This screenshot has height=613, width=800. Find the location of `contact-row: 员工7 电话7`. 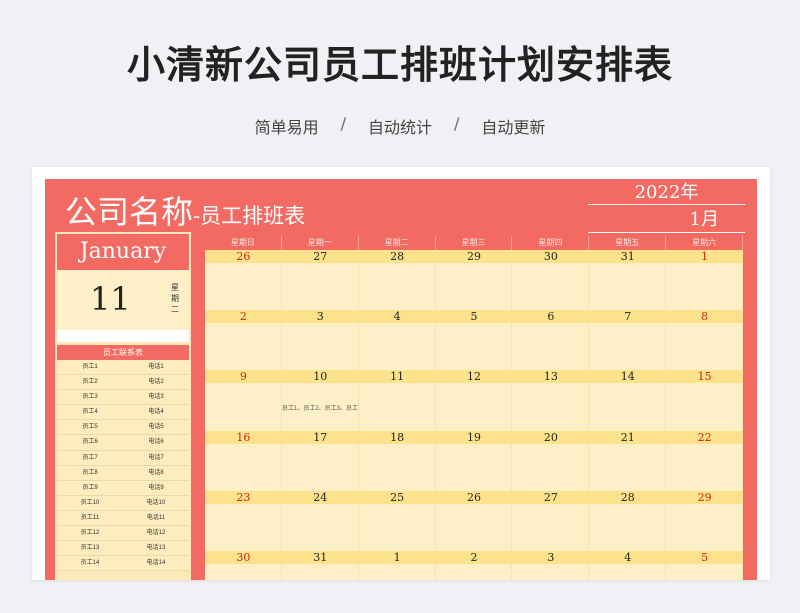

contact-row: 员工7 电话7 is located at coordinates (123, 458).